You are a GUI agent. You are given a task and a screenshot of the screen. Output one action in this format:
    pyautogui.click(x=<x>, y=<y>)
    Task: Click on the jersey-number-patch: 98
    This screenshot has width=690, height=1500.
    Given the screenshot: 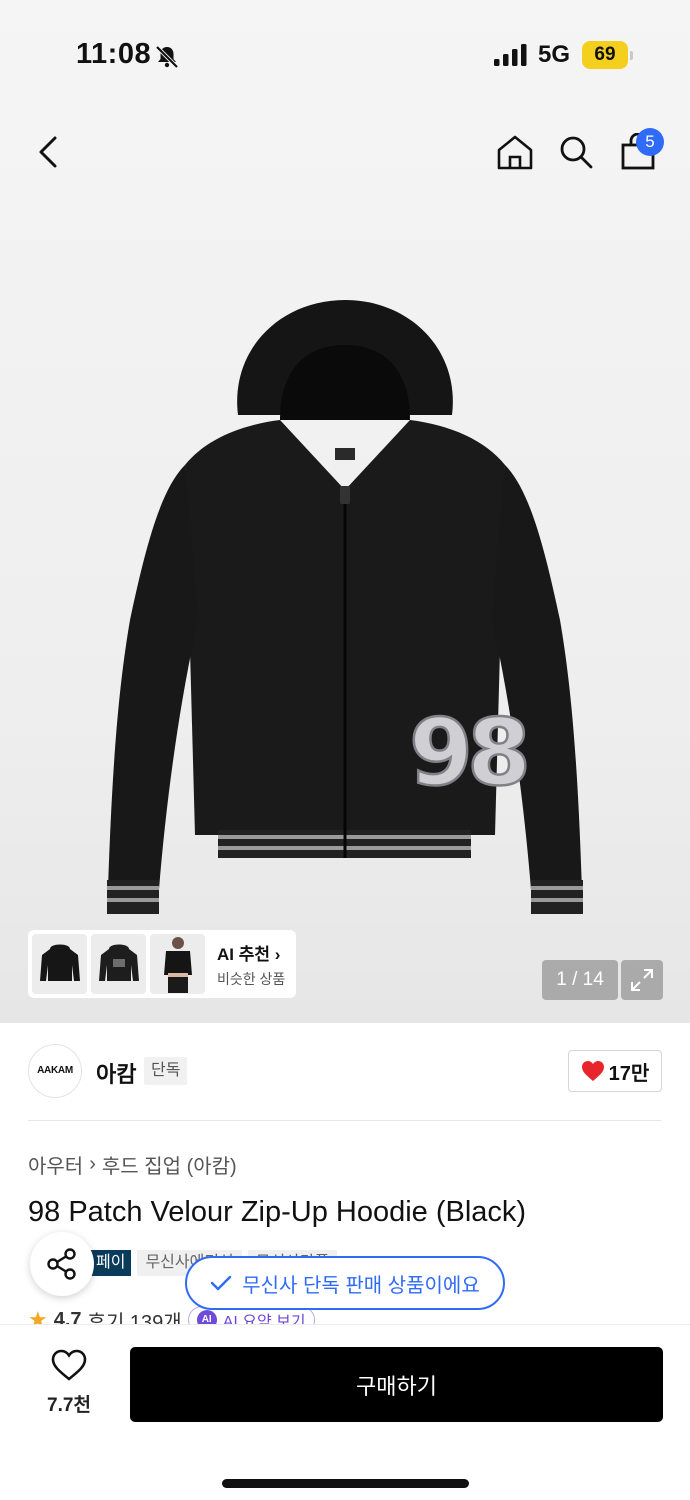 What is the action you would take?
    pyautogui.click(x=467, y=752)
    